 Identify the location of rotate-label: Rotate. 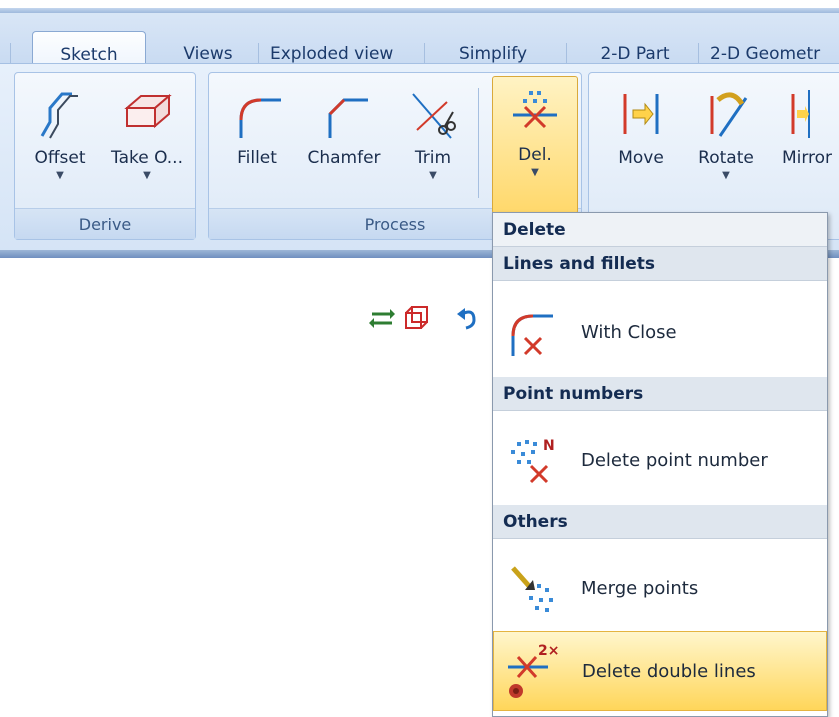
(726, 158).